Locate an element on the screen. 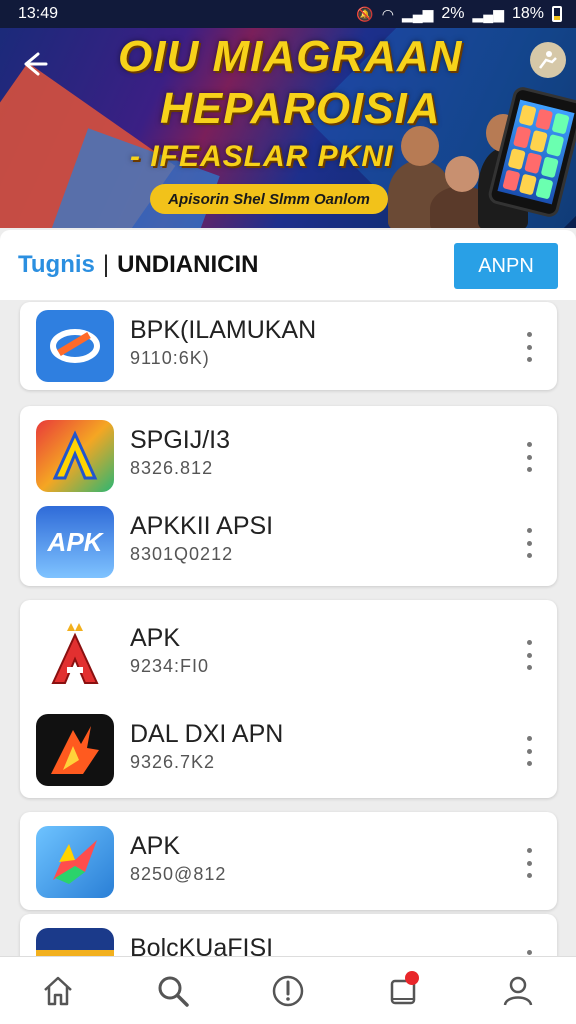 This screenshot has width=576, height=1024. list-item: APK APKKII APSI 8301Q0212 is located at coordinates (288, 541).